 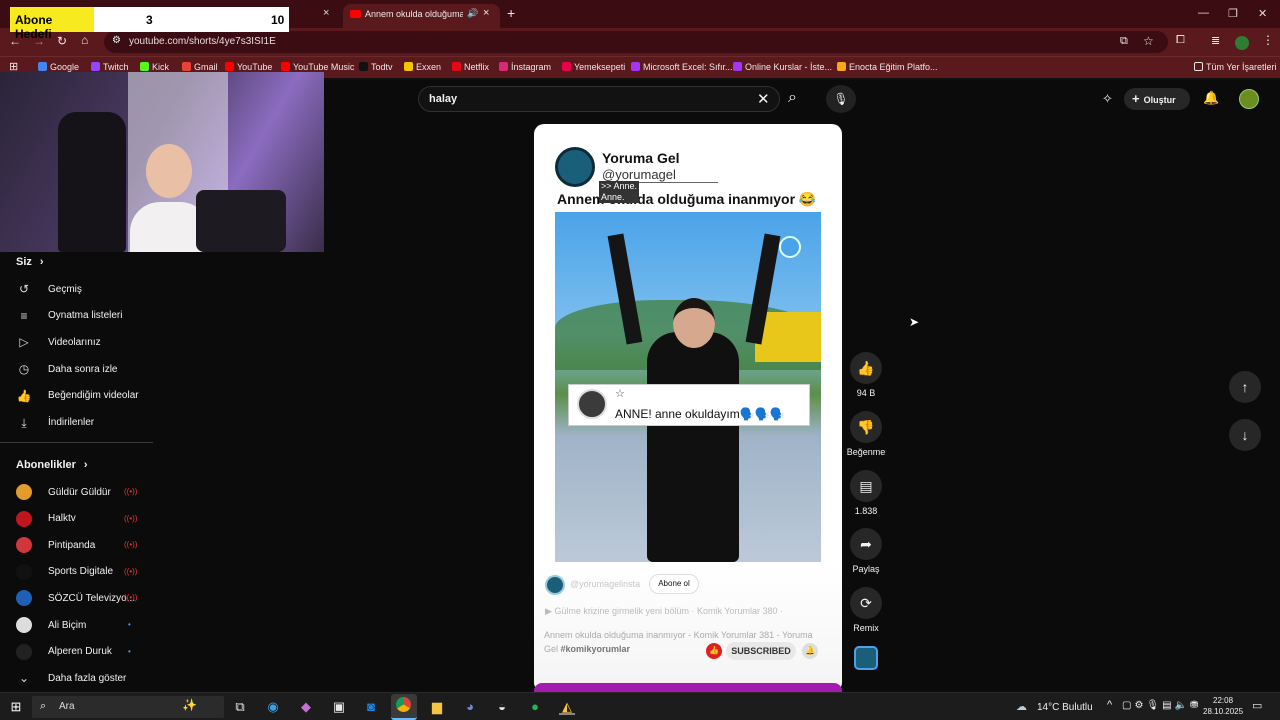 What do you see at coordinates (1245, 435) in the screenshot?
I see `next-short-button: ↓` at bounding box center [1245, 435].